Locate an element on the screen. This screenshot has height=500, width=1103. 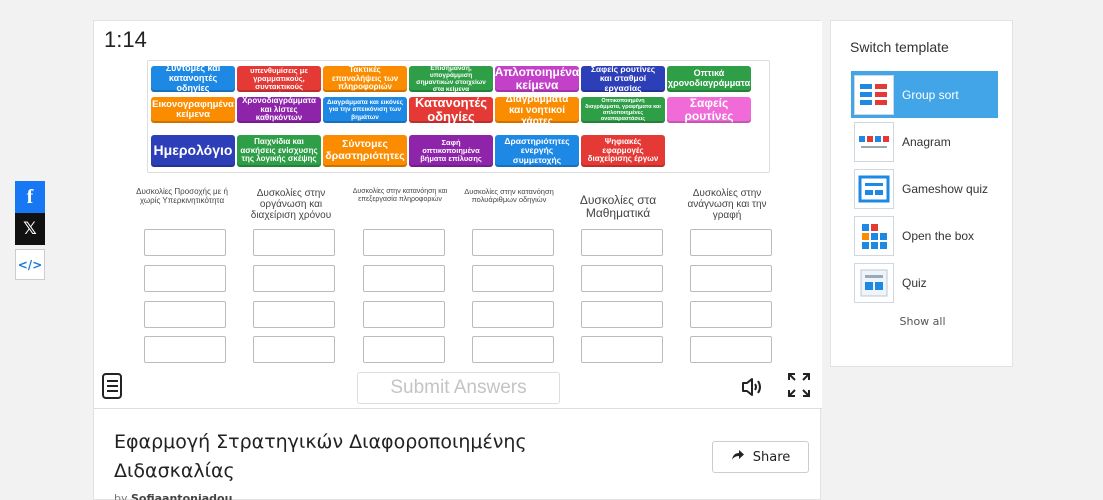
template-group-sort: Group sort is located at coordinates (924, 94).